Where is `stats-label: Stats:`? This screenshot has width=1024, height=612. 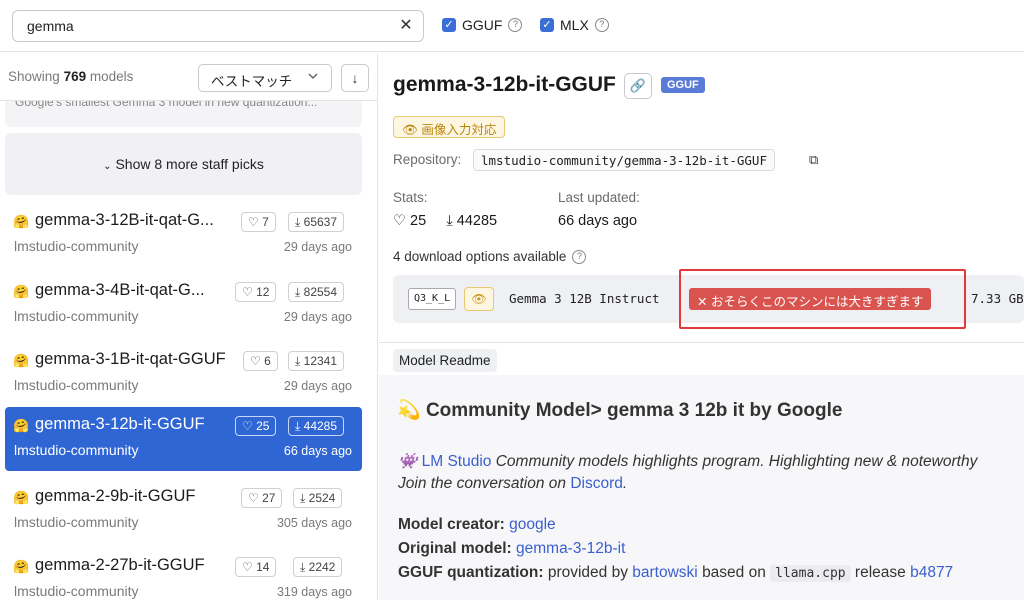 stats-label: Stats: is located at coordinates (410, 197).